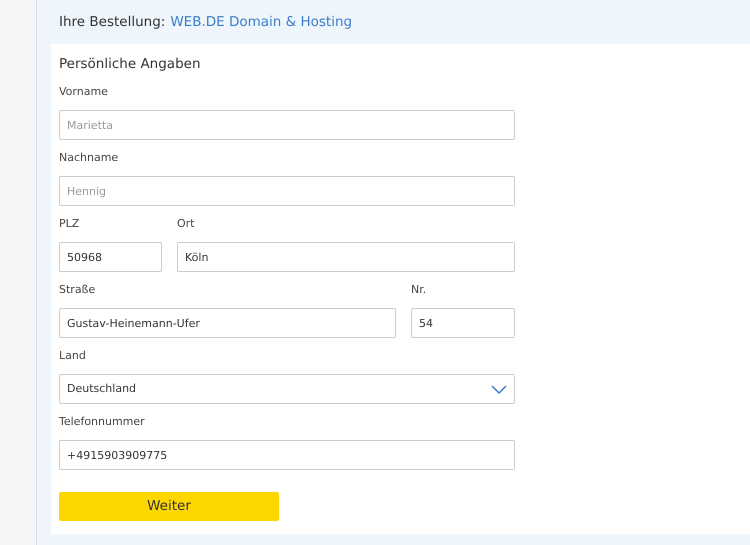 This screenshot has width=750, height=545. I want to click on section-title: Persönliche Angaben, so click(130, 64).